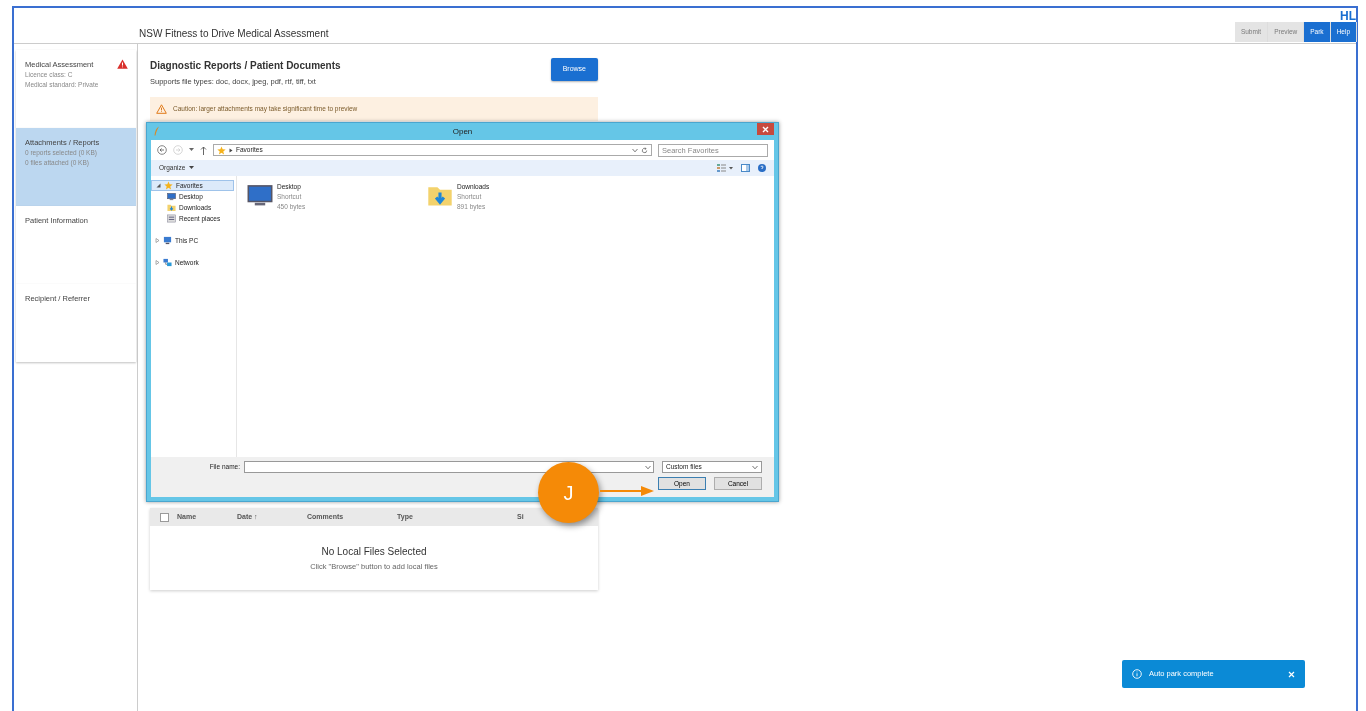 This screenshot has width=1366, height=711. What do you see at coordinates (157, 131) in the screenshot?
I see `feather-icon` at bounding box center [157, 131].